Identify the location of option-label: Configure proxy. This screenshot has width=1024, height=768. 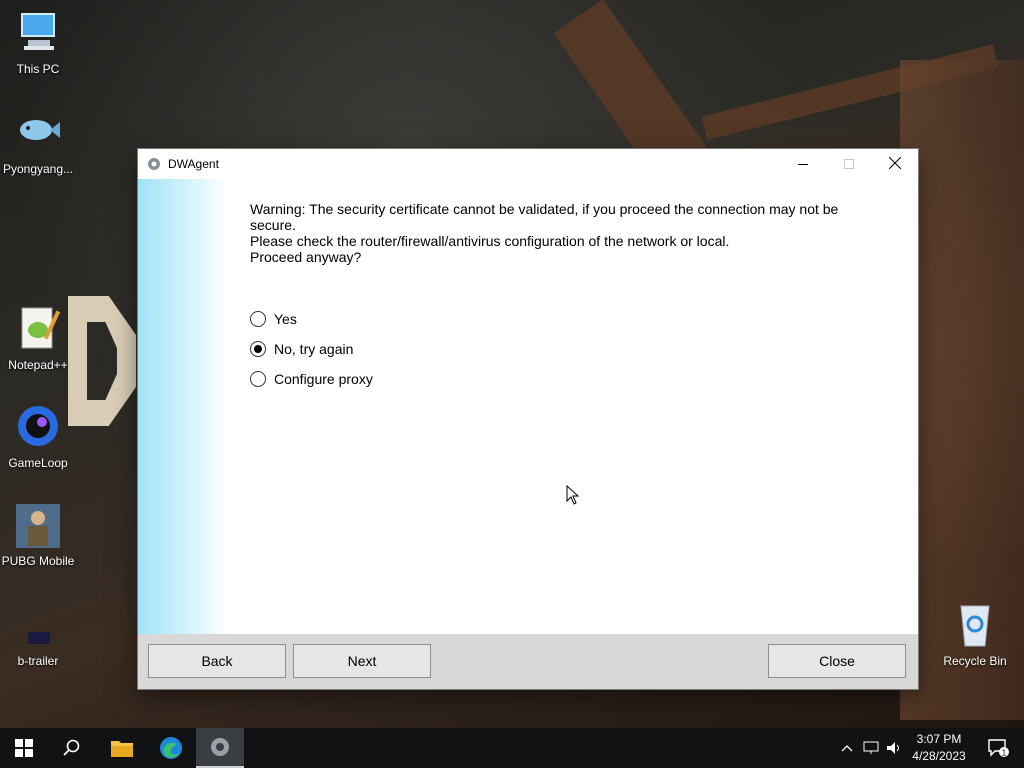
(323, 379).